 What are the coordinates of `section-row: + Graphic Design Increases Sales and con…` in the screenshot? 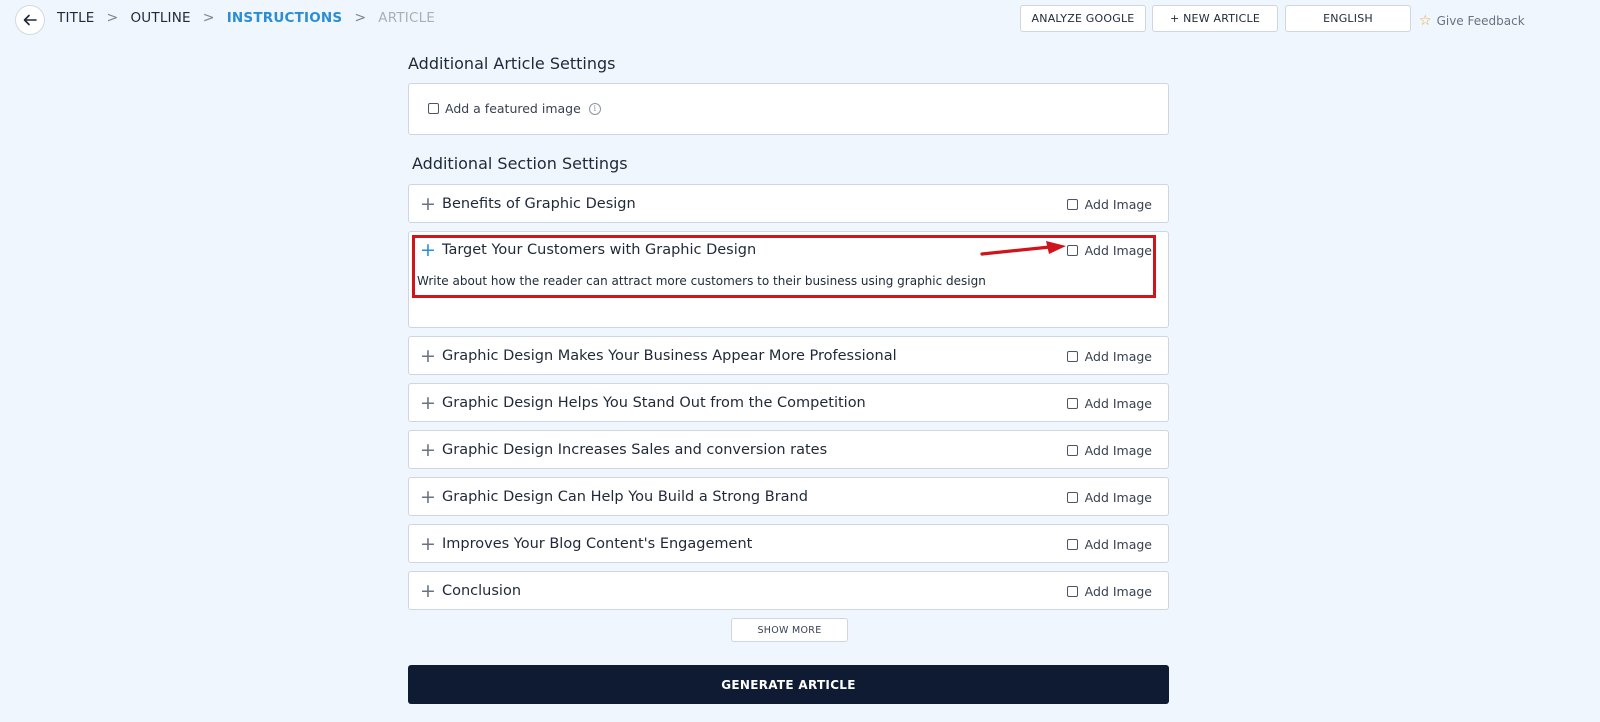 It's located at (788, 450).